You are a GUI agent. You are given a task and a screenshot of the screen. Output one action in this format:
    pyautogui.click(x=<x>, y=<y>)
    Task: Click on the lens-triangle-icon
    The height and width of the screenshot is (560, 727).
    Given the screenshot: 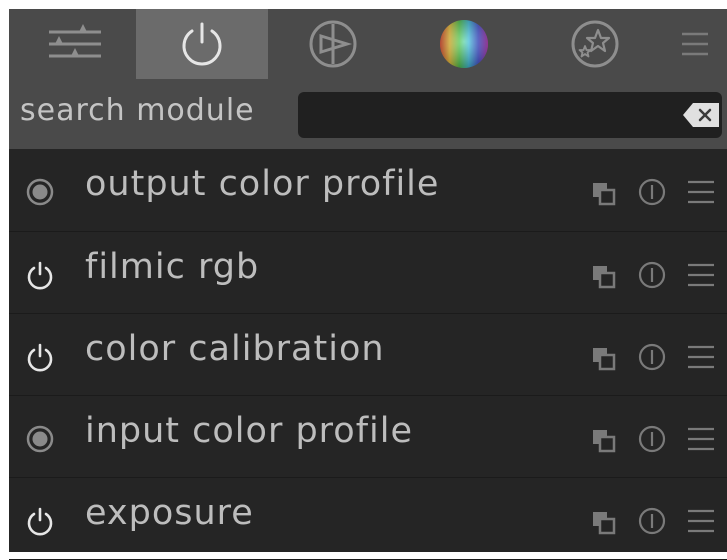 What is the action you would take?
    pyautogui.click(x=333, y=44)
    